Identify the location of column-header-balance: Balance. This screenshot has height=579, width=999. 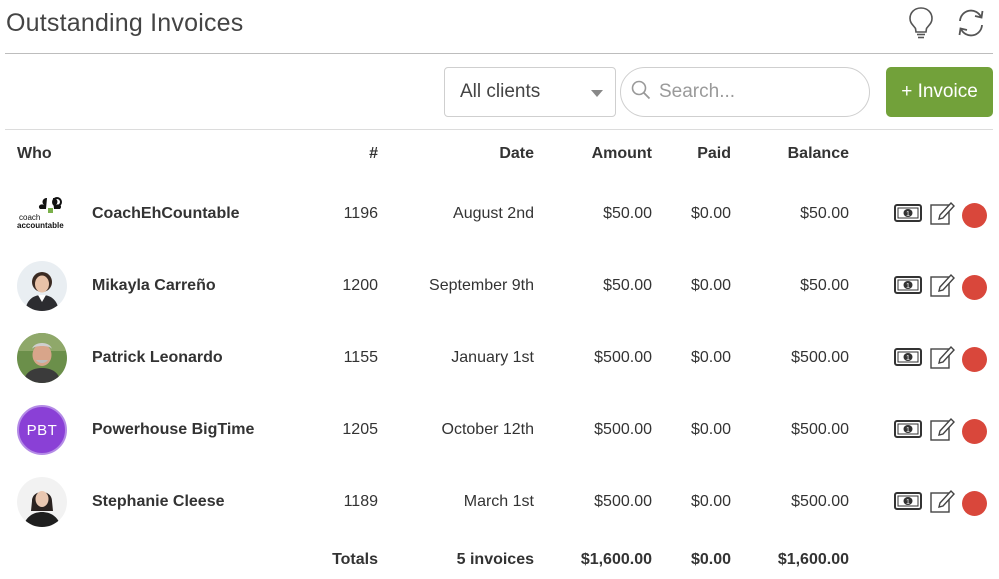
(799, 154).